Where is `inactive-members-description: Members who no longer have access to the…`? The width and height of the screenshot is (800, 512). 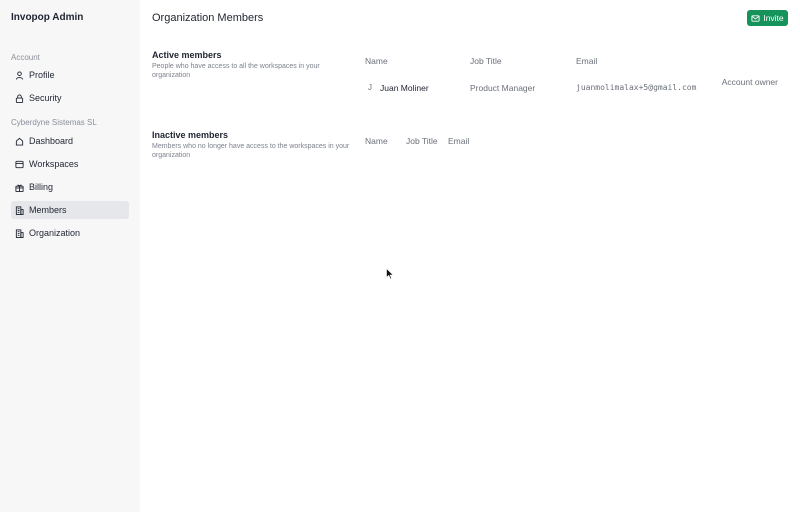 inactive-members-description: Members who no longer have access to the… is located at coordinates (251, 151).